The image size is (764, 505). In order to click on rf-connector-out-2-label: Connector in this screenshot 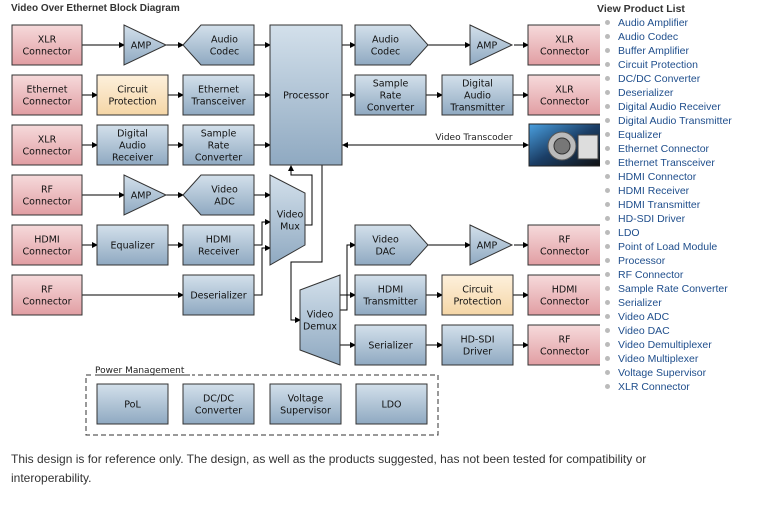, I will do `click(564, 352)`.